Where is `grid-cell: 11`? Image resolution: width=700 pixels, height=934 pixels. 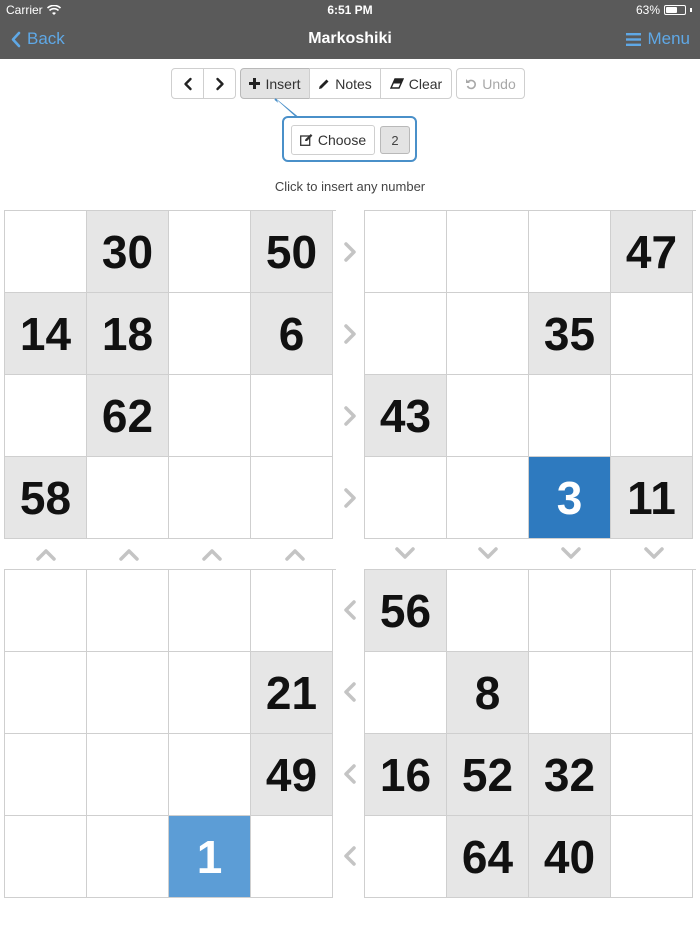
grid-cell: 11 is located at coordinates (652, 498).